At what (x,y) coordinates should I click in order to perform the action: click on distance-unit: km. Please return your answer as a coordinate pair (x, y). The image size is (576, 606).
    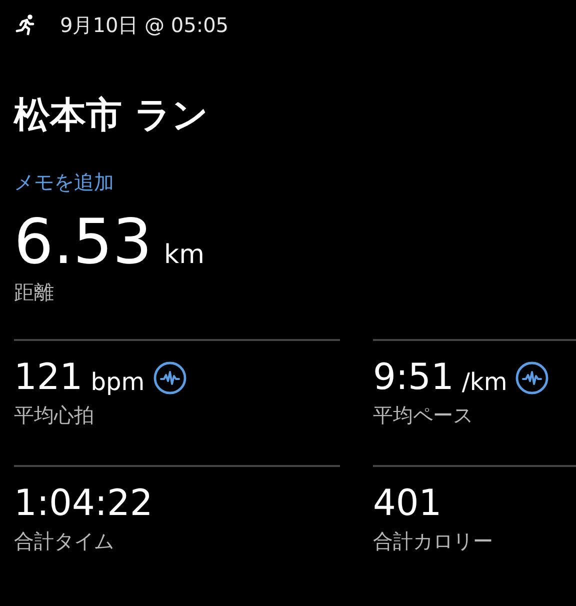
    Looking at the image, I should click on (184, 255).